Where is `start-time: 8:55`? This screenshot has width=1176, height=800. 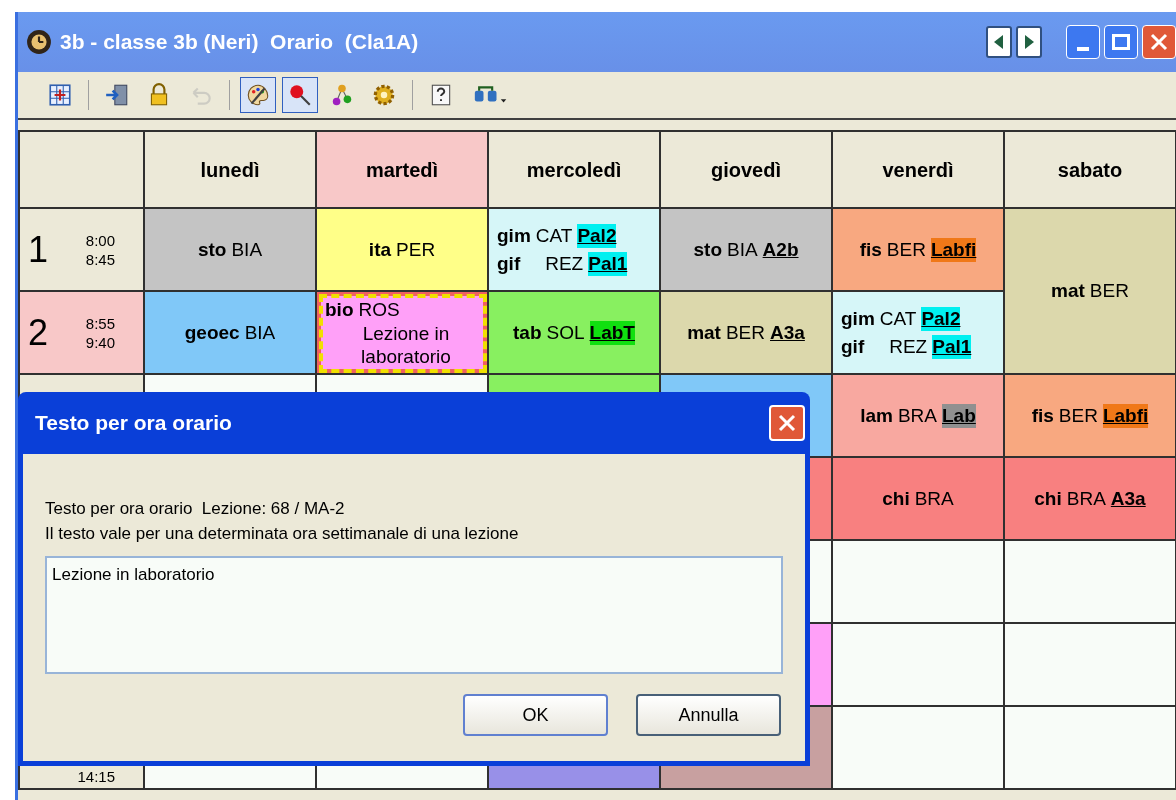 start-time: 8:55 is located at coordinates (100, 323).